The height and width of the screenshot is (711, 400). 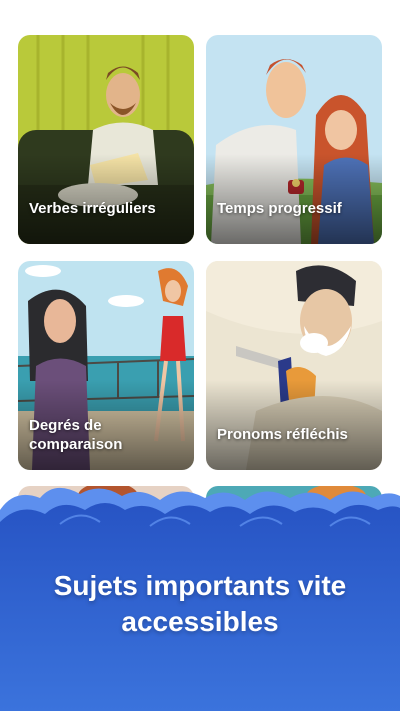 I want to click on topic-card-progressive-tense: Temps progressif, so click(x=294, y=139).